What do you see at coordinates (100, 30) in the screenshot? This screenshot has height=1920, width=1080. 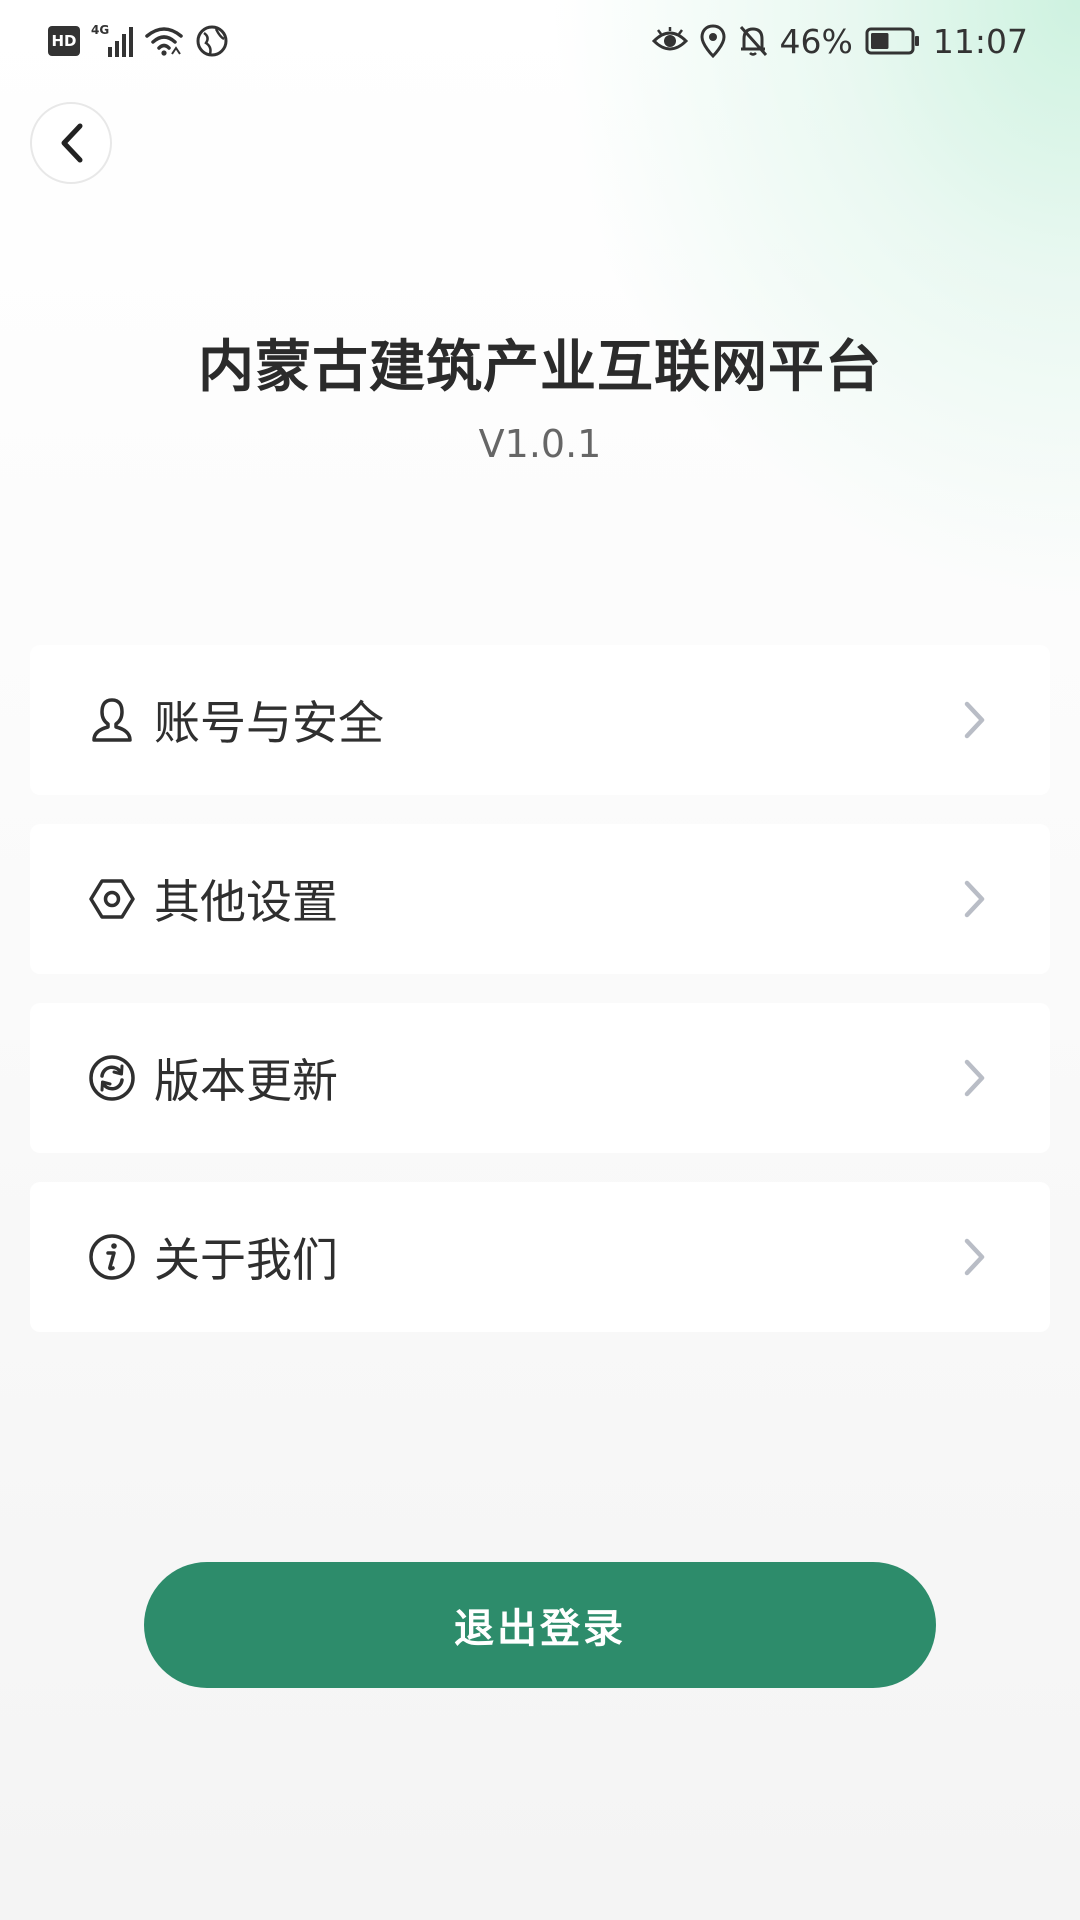 I see `network-type-label: 4G` at bounding box center [100, 30].